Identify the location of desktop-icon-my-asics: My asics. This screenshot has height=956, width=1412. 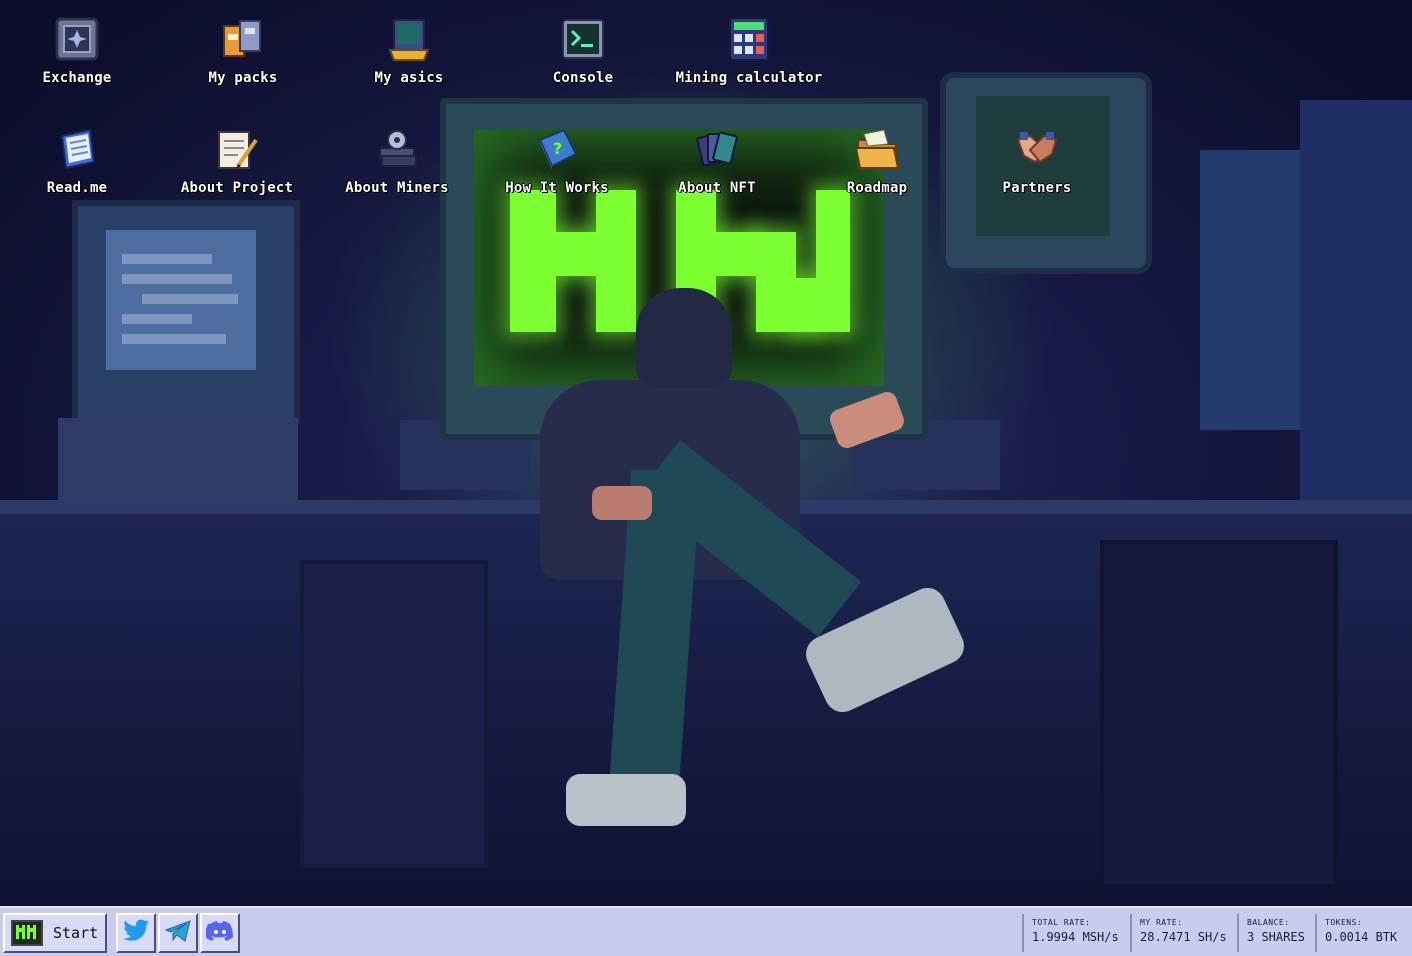
(409, 52).